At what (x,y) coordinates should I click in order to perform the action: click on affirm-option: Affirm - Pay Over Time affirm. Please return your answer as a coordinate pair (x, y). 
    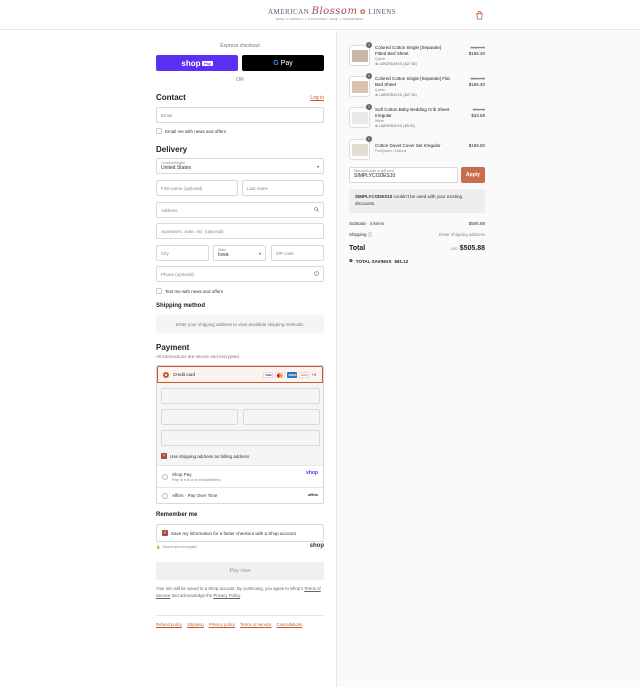
    Looking at the image, I should click on (240, 495).